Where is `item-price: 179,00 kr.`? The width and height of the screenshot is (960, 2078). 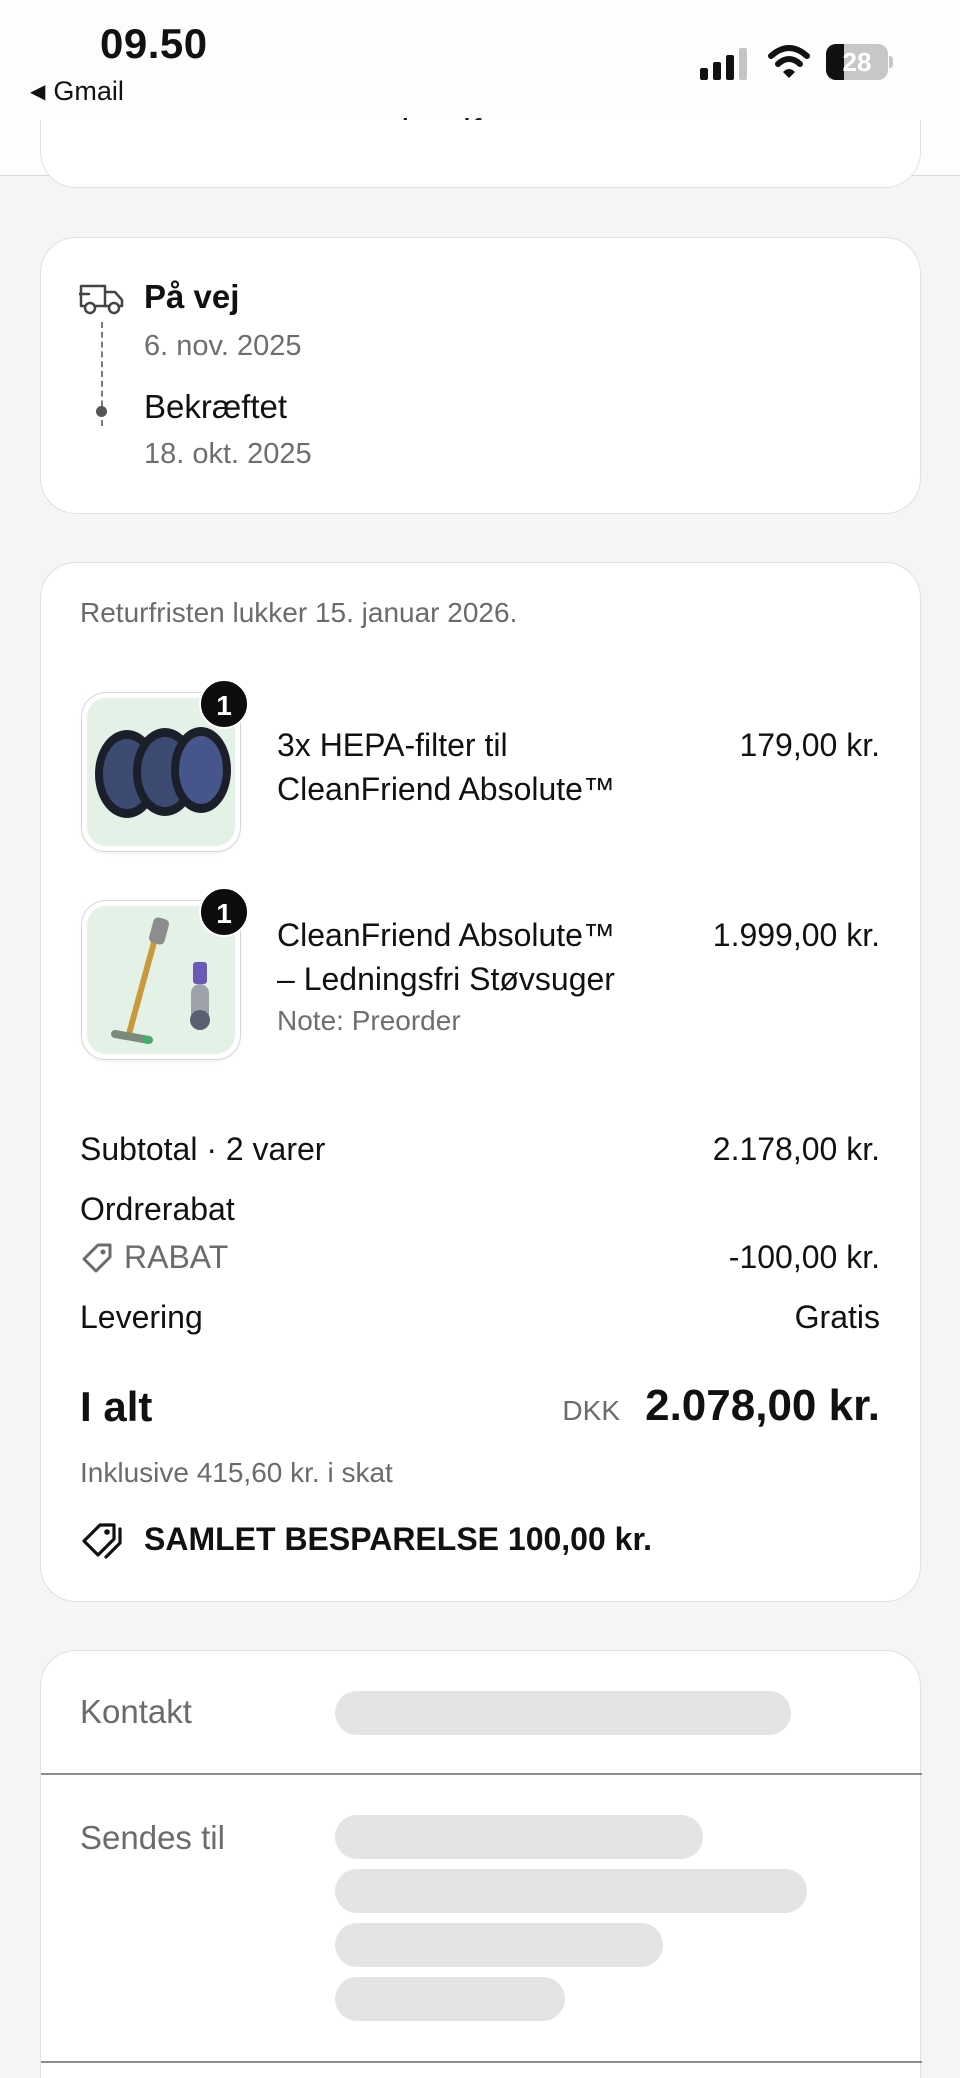
item-price: 179,00 kr. is located at coordinates (809, 745).